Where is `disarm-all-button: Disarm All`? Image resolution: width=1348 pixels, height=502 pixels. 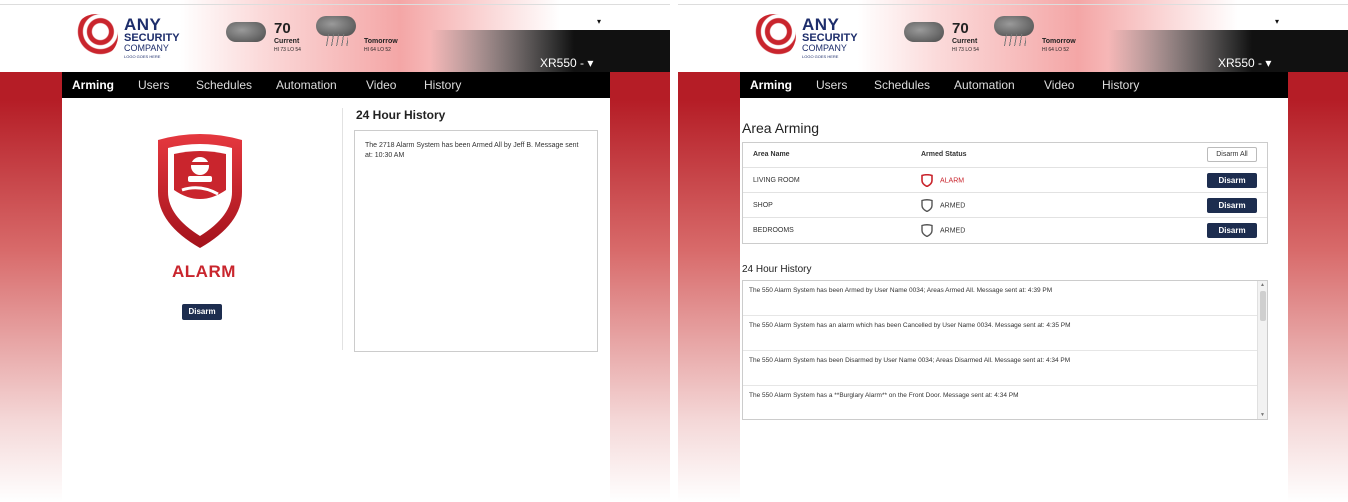 disarm-all-button: Disarm All is located at coordinates (1232, 154).